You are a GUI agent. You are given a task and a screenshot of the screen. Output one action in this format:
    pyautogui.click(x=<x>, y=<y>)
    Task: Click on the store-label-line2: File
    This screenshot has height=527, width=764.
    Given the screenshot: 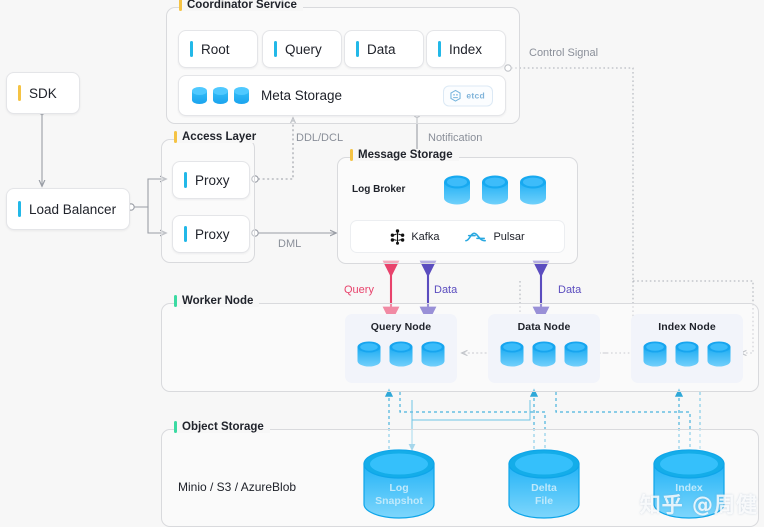 What is the action you would take?
    pyautogui.click(x=544, y=501)
    